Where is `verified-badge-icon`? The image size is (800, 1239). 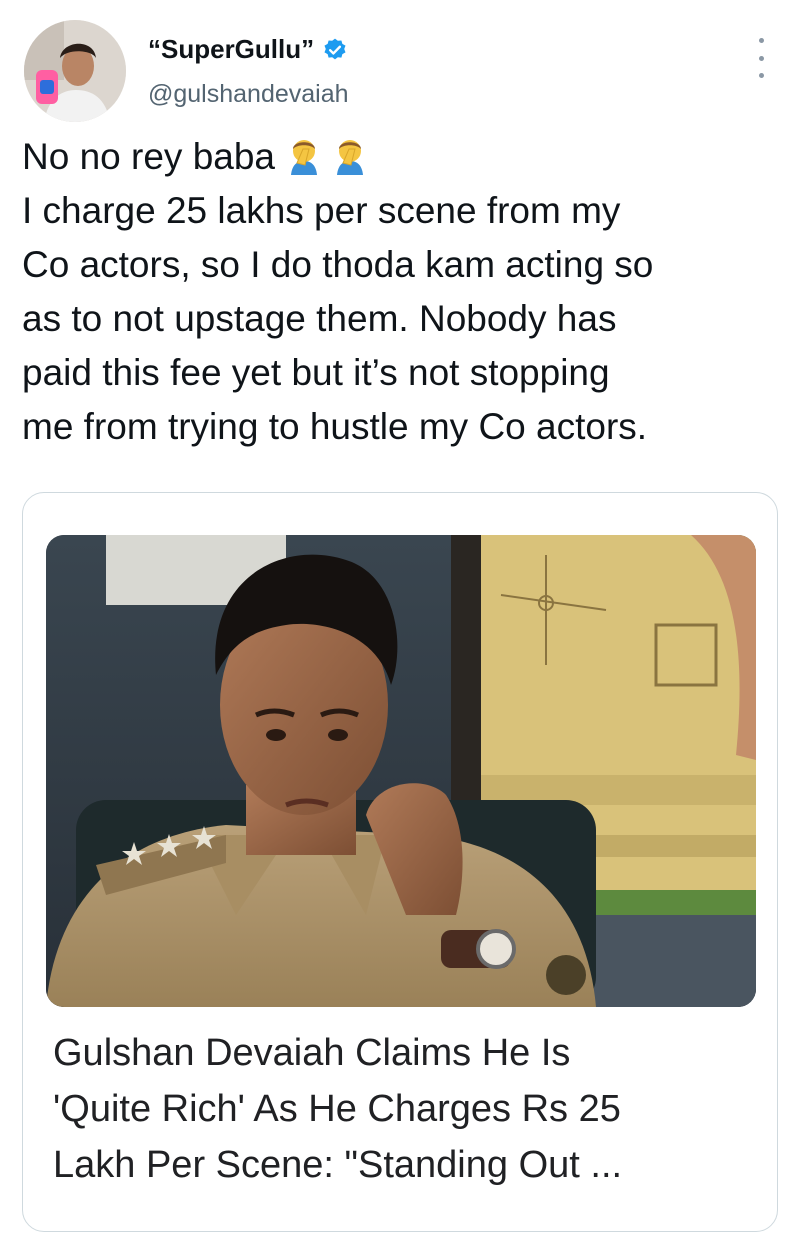 verified-badge-icon is located at coordinates (335, 50).